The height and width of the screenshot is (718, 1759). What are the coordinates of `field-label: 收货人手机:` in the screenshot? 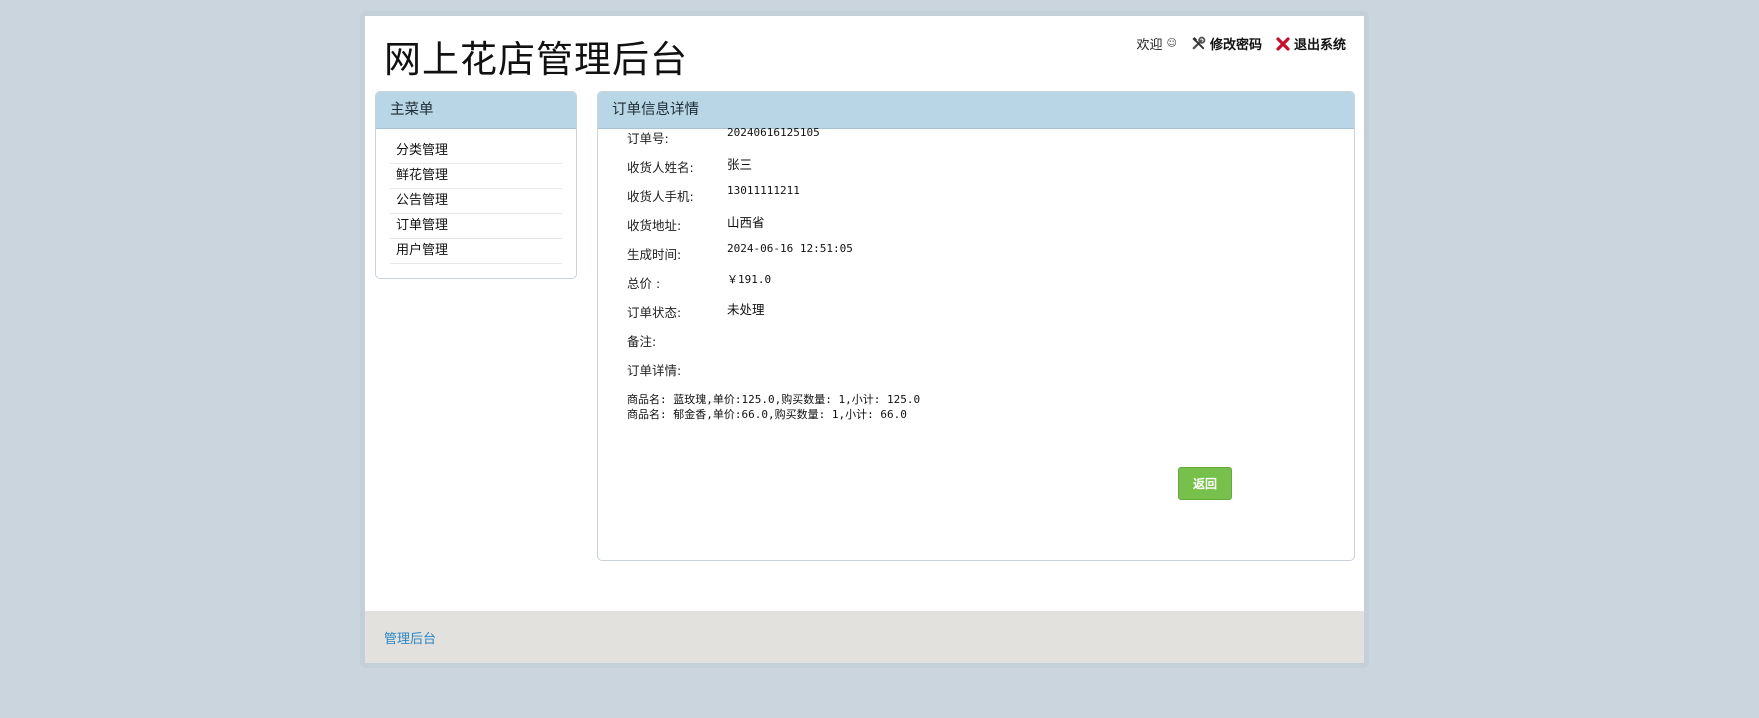 It's located at (660, 196).